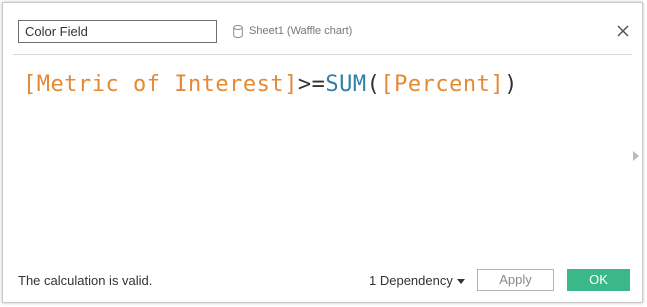 This screenshot has height=307, width=647. What do you see at coordinates (623, 31) in the screenshot?
I see `close-icon` at bounding box center [623, 31].